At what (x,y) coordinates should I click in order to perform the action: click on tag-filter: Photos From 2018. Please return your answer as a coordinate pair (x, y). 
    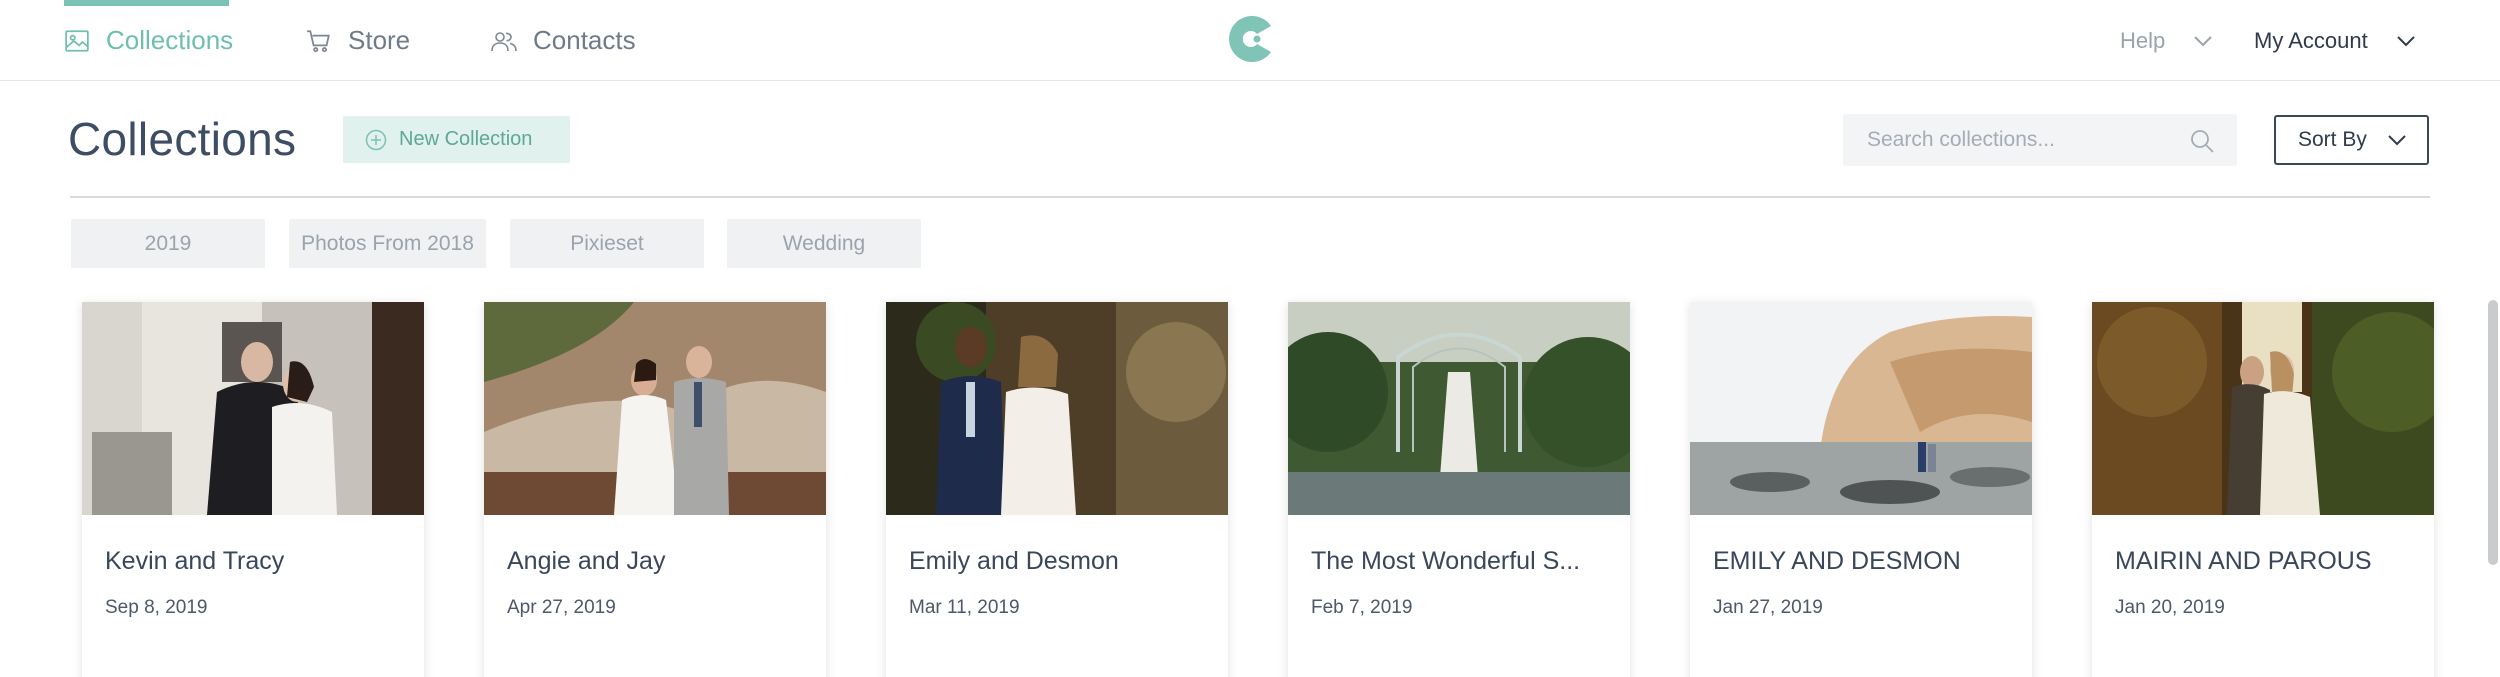
    Looking at the image, I should click on (387, 243).